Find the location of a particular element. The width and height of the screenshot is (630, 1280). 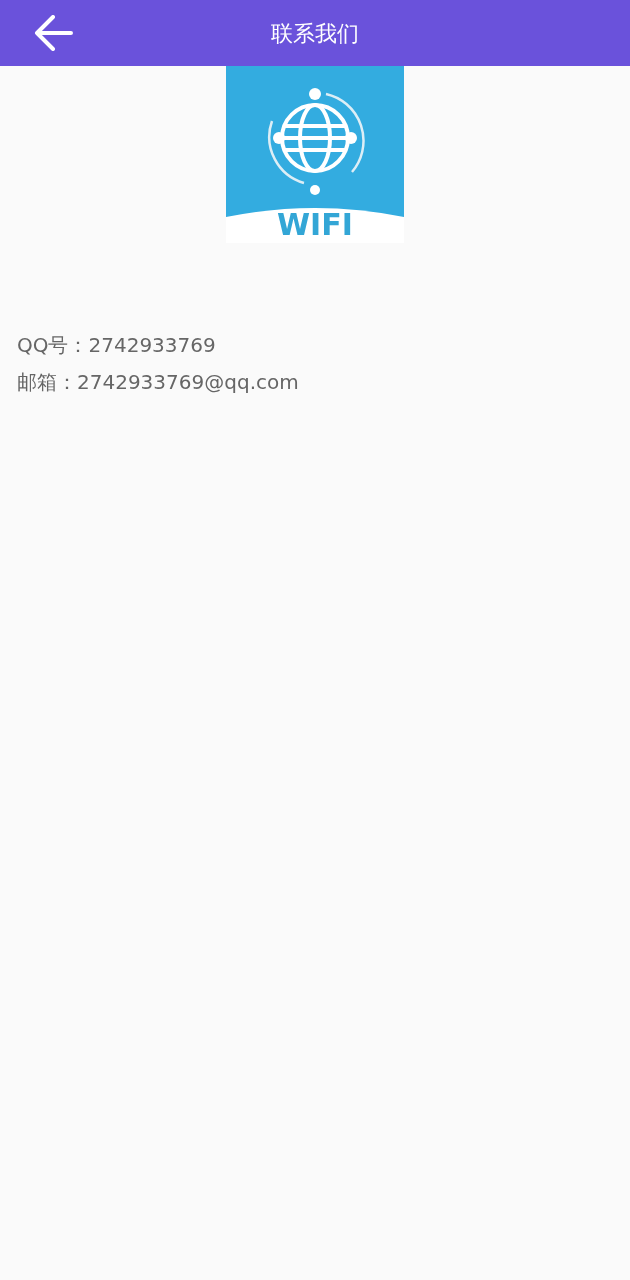

logo-text: WIFI is located at coordinates (315, 225).